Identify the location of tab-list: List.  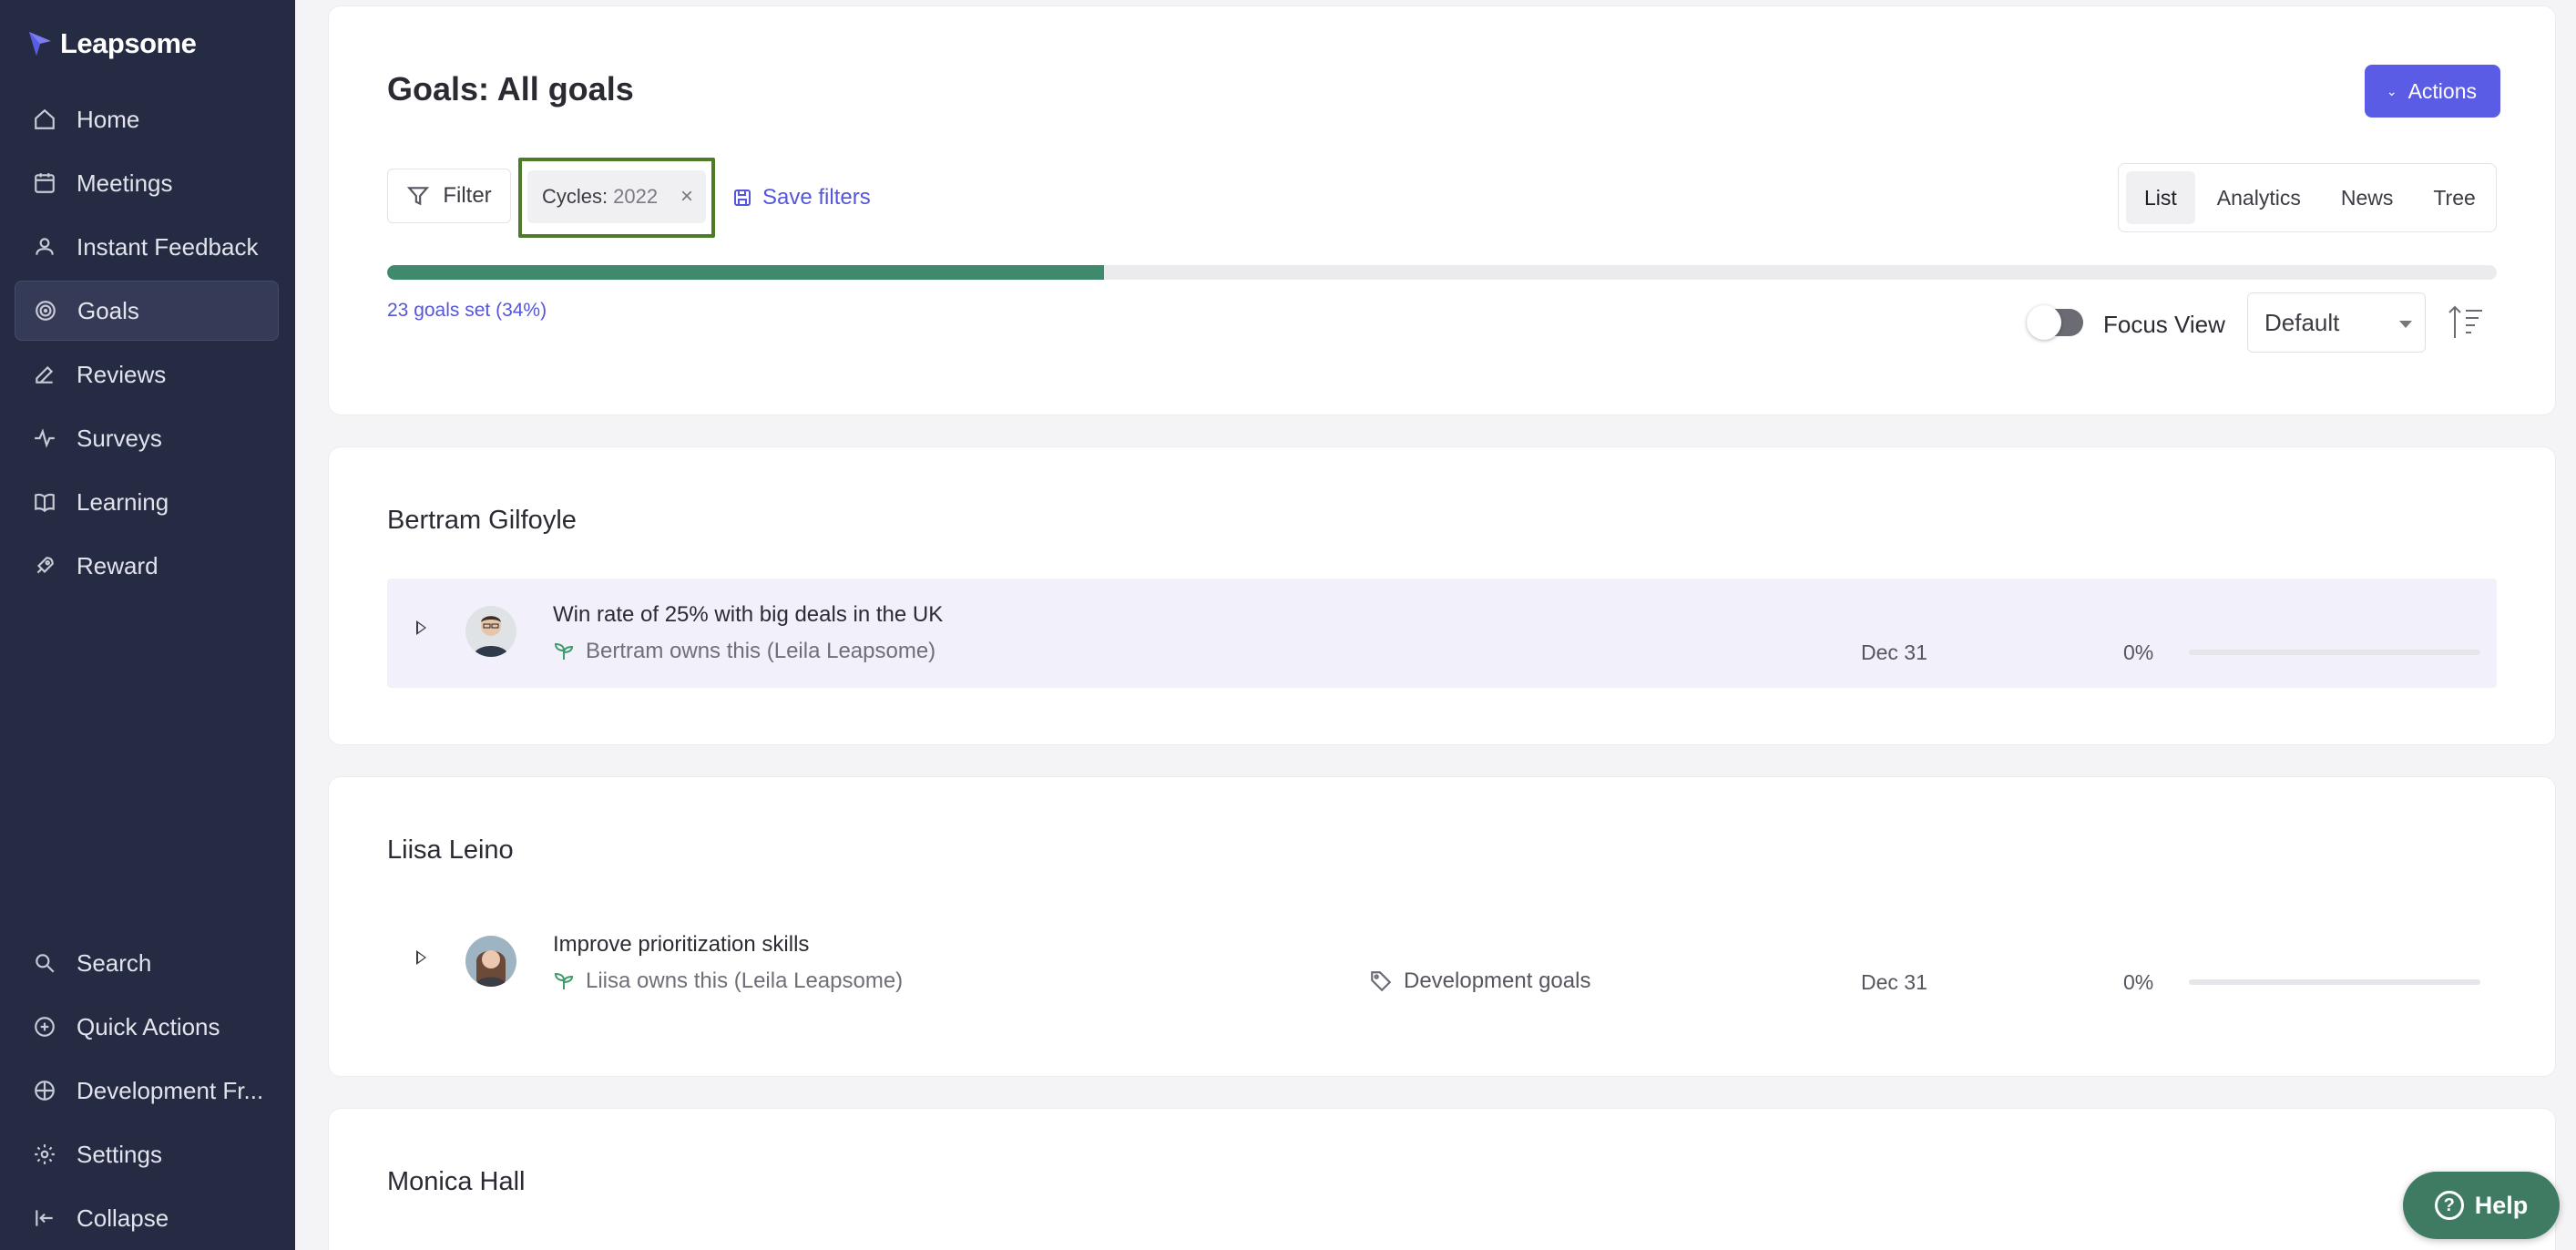
(2160, 197).